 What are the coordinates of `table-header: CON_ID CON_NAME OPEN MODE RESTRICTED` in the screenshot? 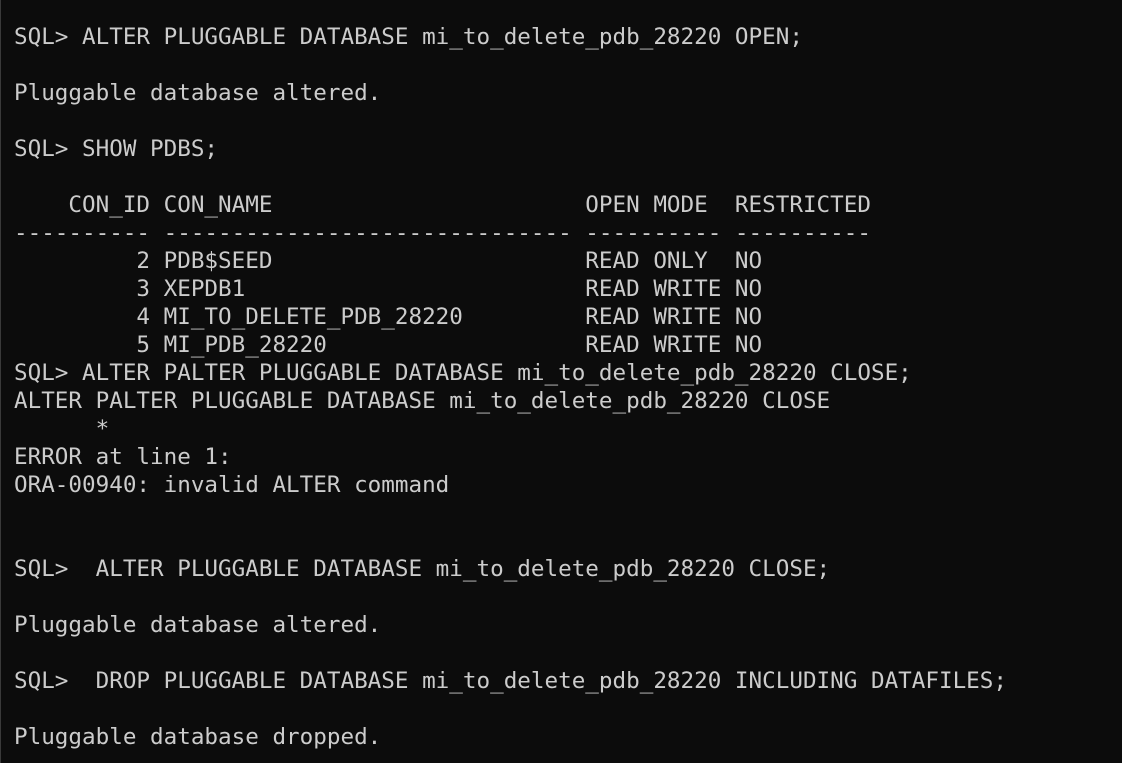 It's located at (442, 205).